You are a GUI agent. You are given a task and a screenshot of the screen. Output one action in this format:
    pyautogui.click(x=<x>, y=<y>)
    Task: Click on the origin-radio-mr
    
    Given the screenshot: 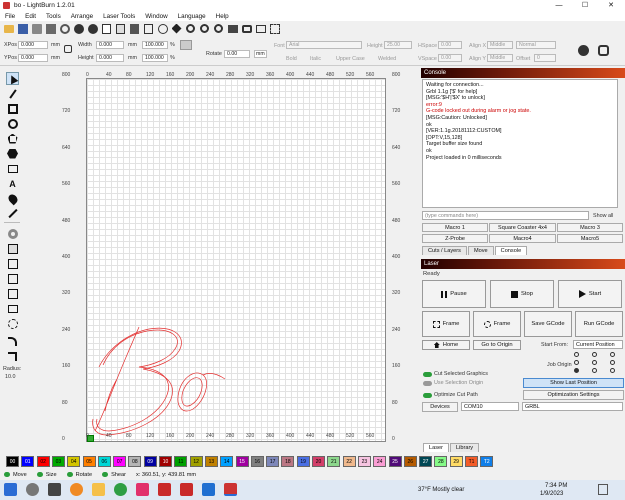 What is the action you would take?
    pyautogui.click(x=612, y=362)
    